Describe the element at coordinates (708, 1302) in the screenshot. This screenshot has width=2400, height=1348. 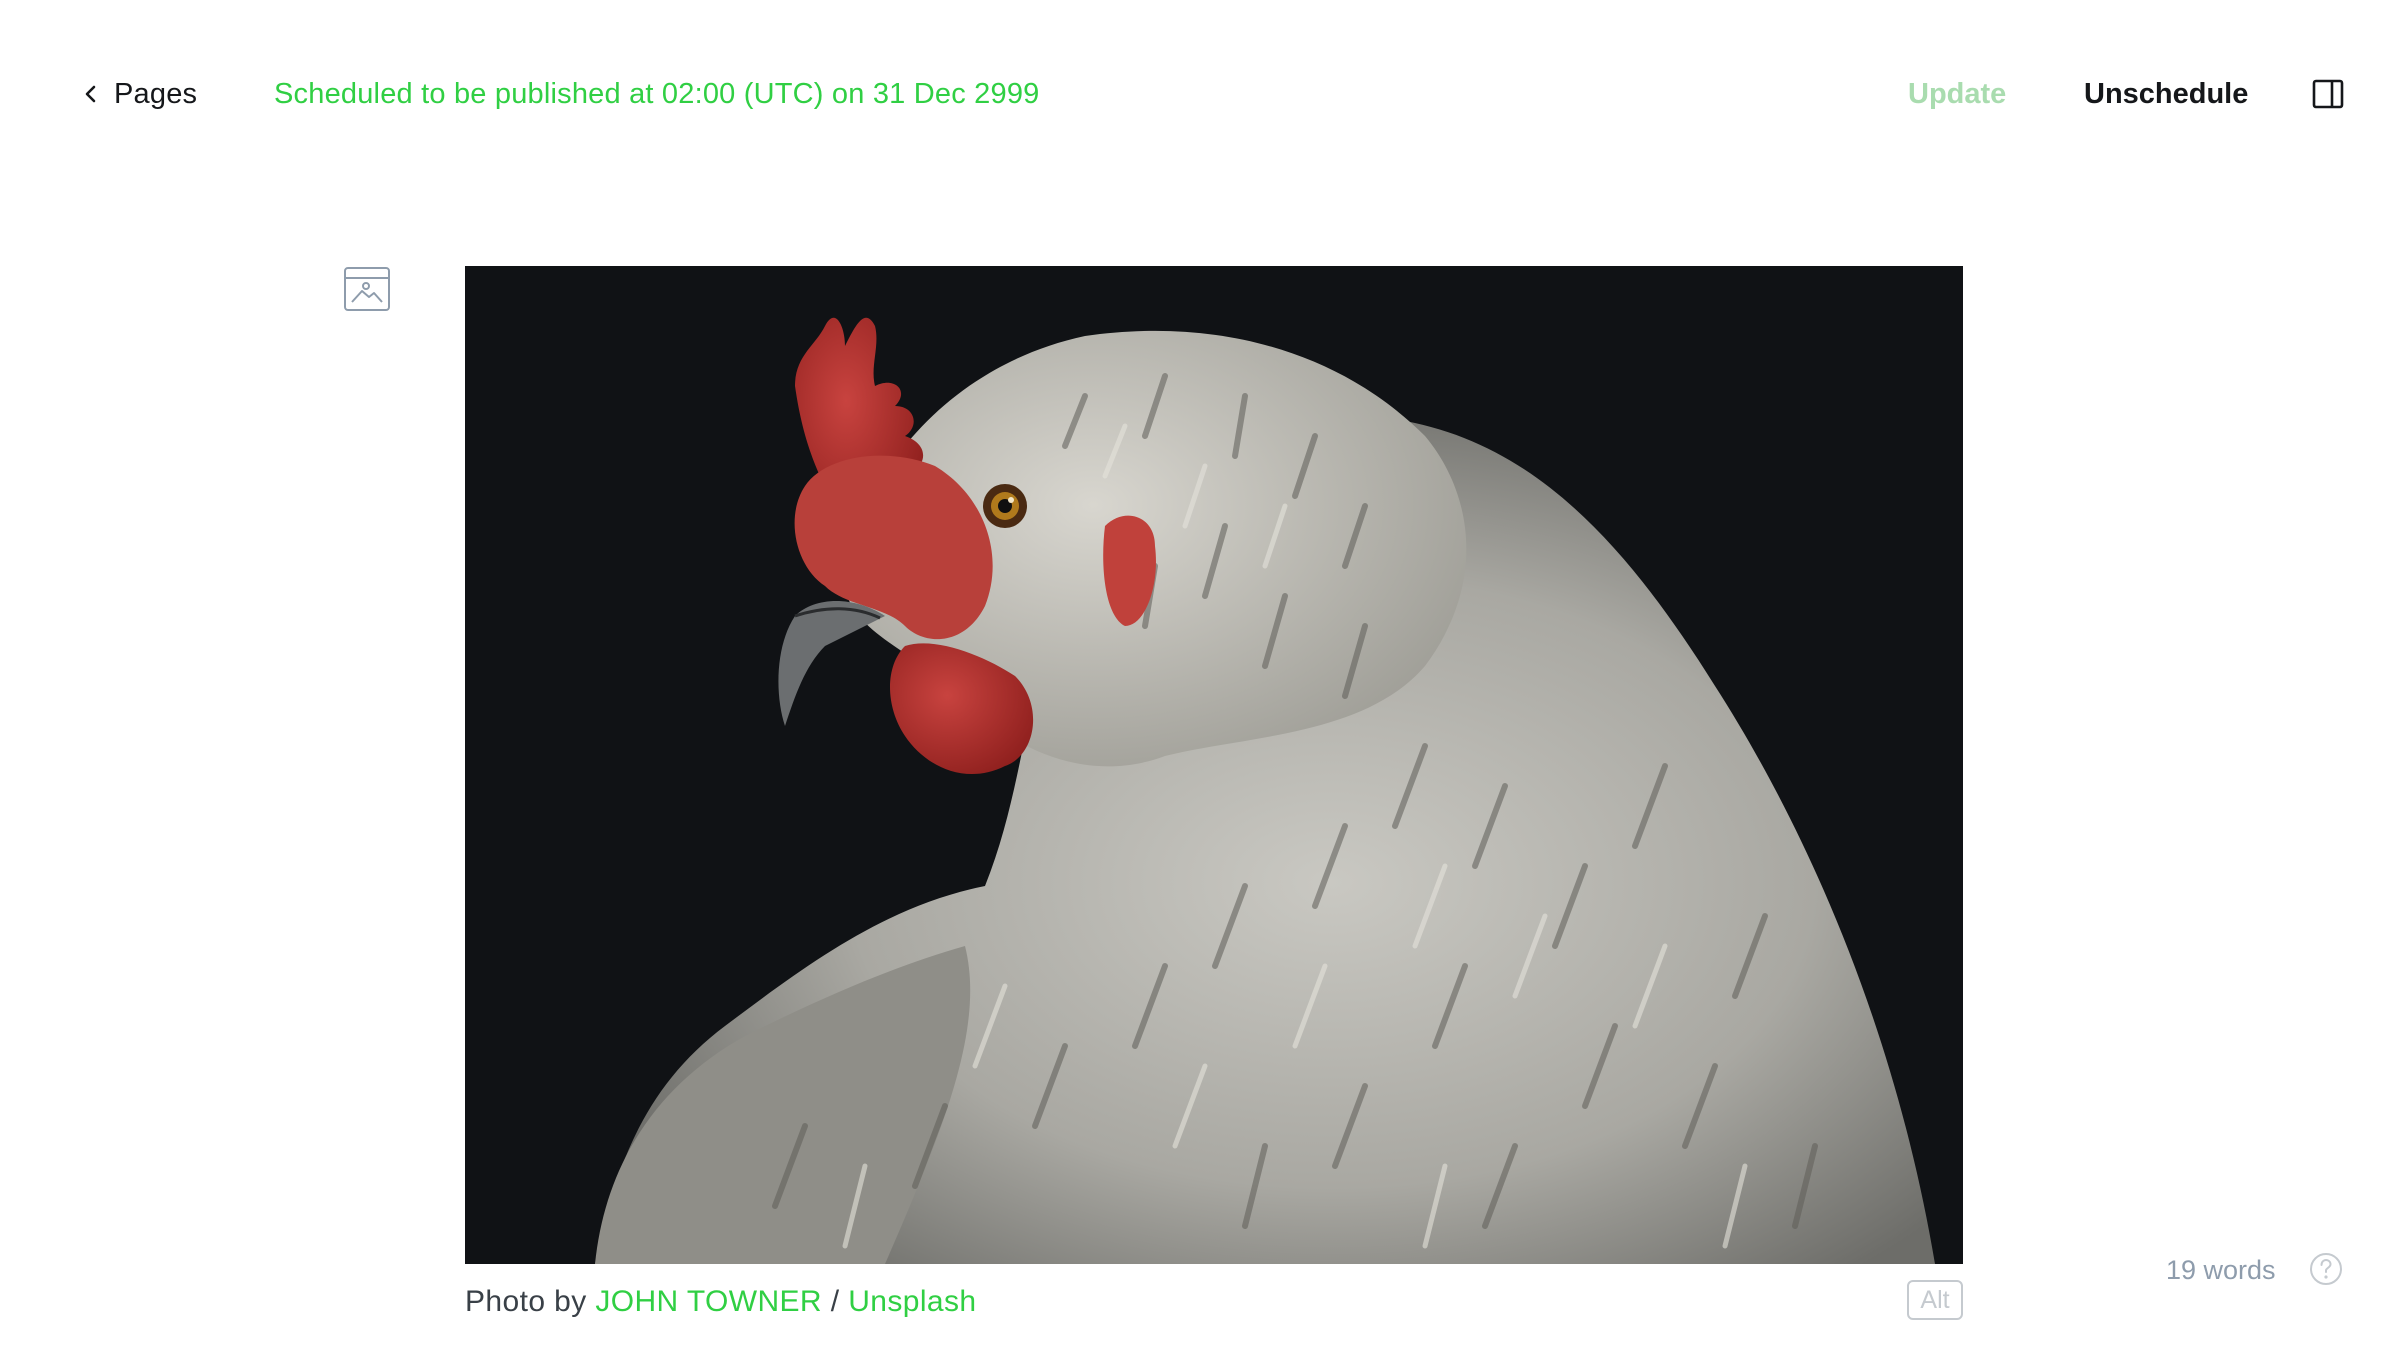
I see `author-link: JOHN TOWNER` at that location.